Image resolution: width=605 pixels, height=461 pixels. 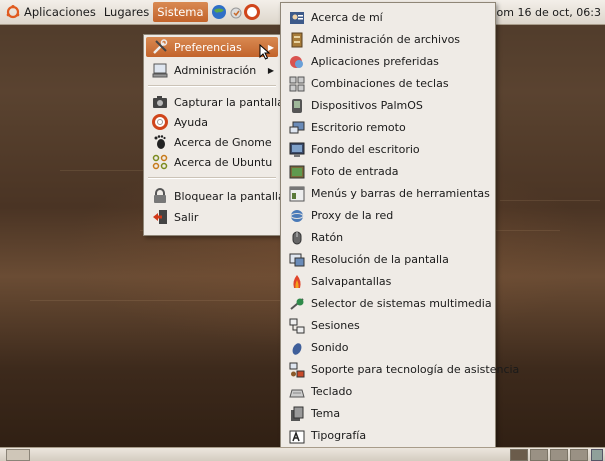 What do you see at coordinates (388, 392) in the screenshot?
I see `menu-item-teclado: Teclado` at bounding box center [388, 392].